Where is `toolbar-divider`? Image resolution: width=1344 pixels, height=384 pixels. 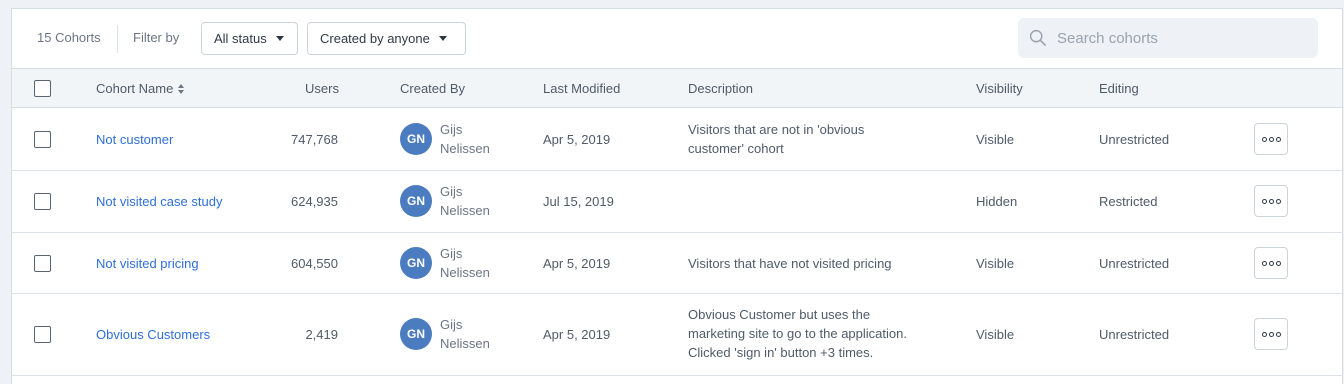
toolbar-divider is located at coordinates (117, 39).